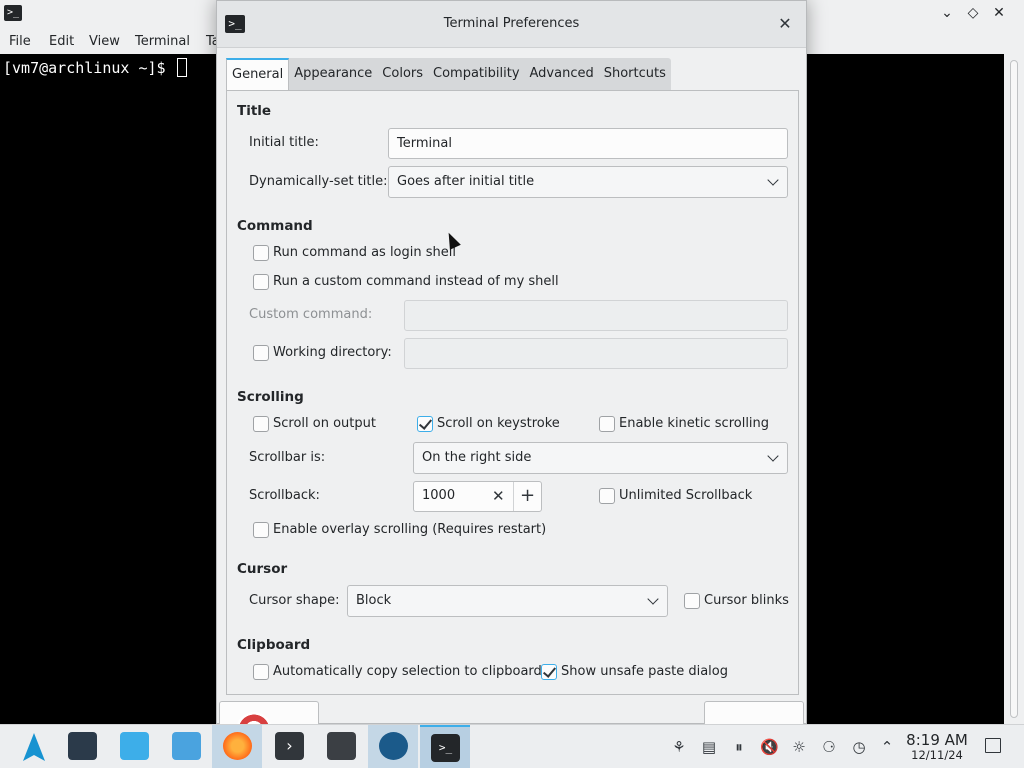  Describe the element at coordinates (261, 353) in the screenshot. I see `working-directory-checkbox` at that location.